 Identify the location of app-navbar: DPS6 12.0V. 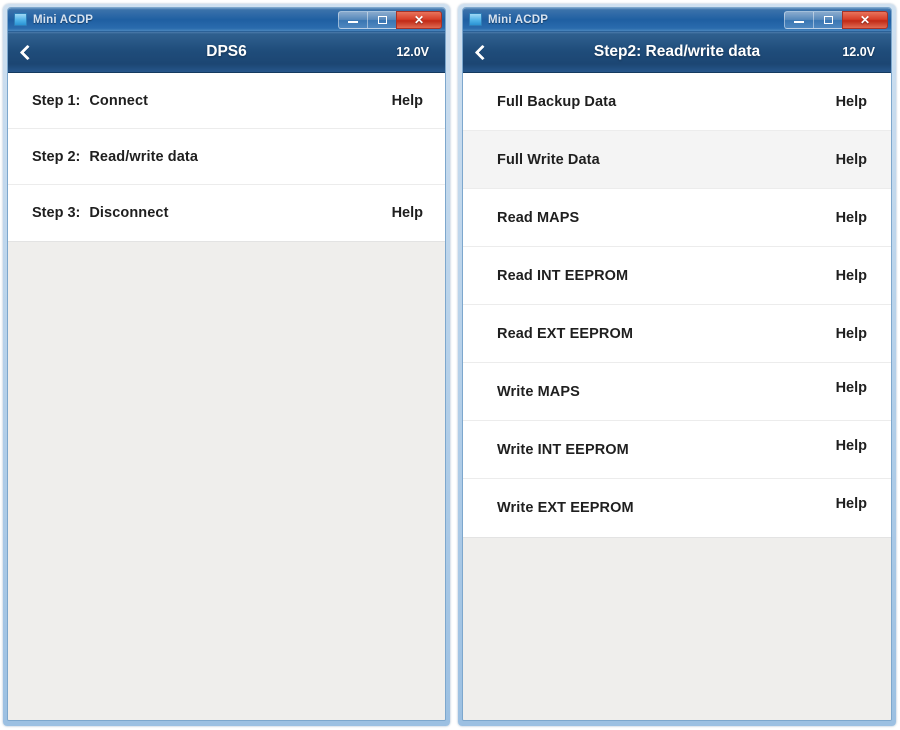
(226, 52).